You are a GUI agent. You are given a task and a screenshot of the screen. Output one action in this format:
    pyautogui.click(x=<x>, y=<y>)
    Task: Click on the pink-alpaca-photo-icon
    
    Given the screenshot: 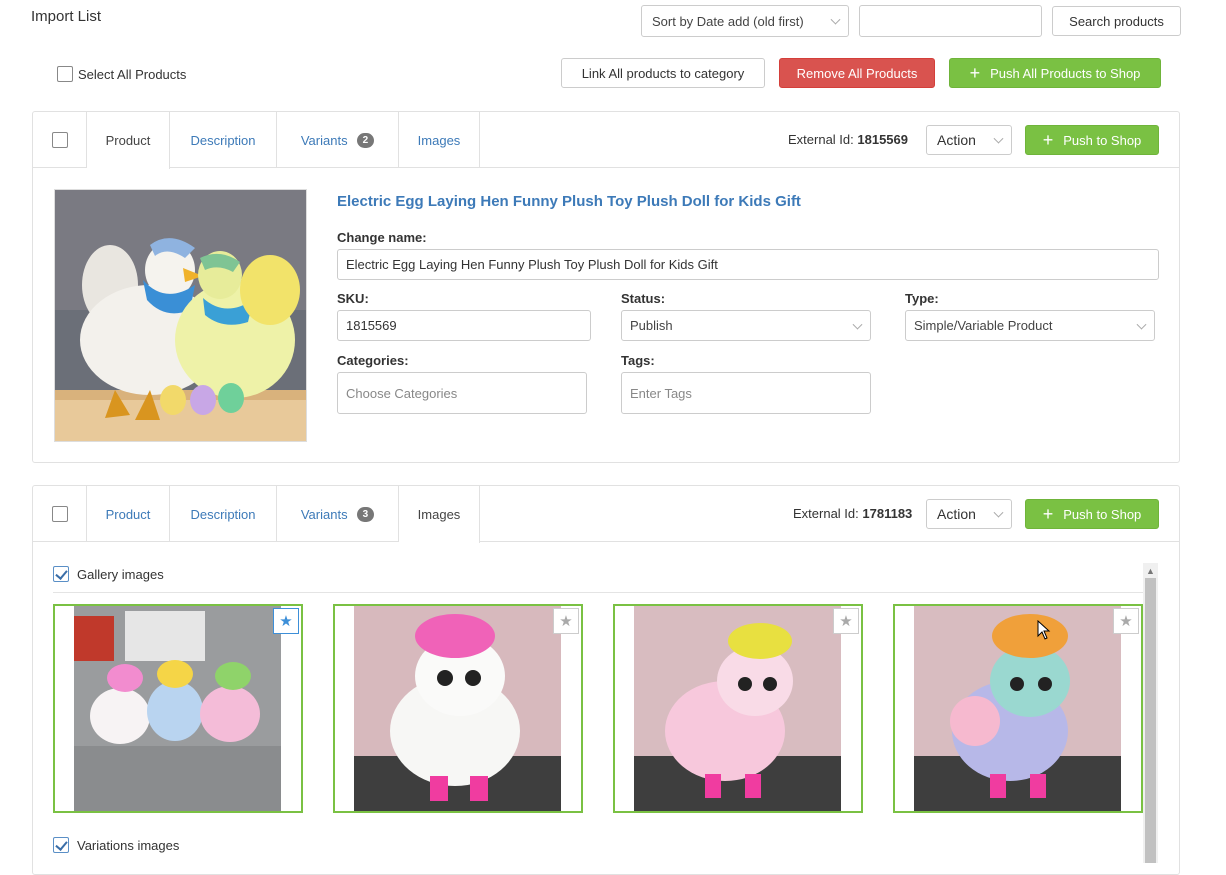 What is the action you would take?
    pyautogui.click(x=738, y=708)
    